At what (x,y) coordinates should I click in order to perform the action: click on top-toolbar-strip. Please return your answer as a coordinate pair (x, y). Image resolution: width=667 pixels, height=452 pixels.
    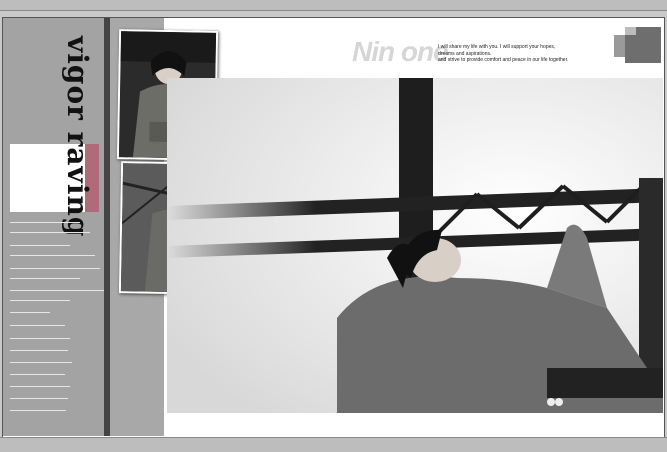
    Looking at the image, I should click on (333, 5).